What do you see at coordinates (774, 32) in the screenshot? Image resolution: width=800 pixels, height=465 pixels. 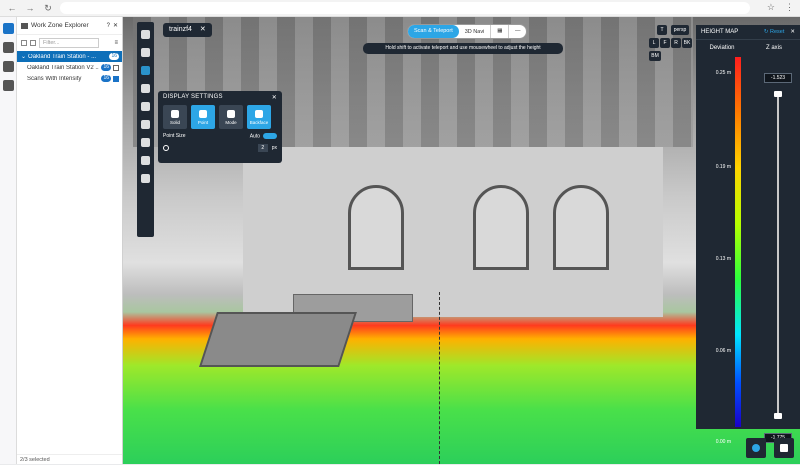 I see `reset-button: ↻ Reset` at bounding box center [774, 32].